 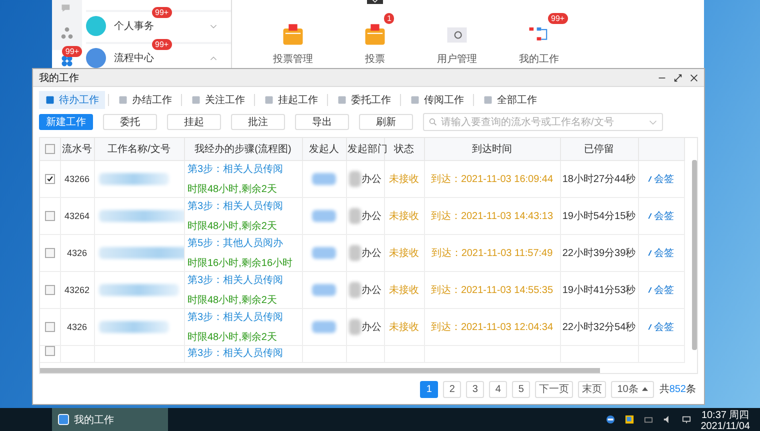 What do you see at coordinates (599, 290) in the screenshot?
I see `elapsed-time: 19小时41分53秒` at bounding box center [599, 290].